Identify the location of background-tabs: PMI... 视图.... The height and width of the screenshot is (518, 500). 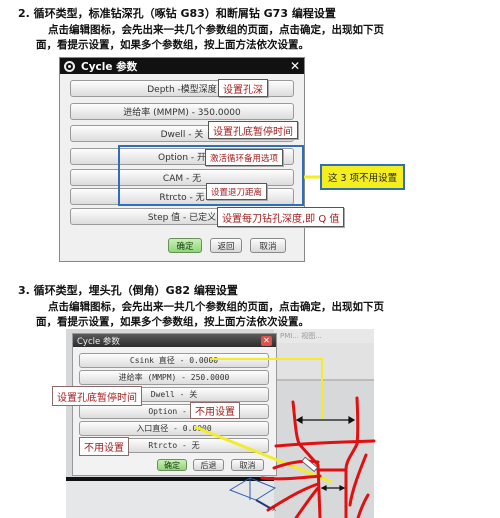
(324, 336).